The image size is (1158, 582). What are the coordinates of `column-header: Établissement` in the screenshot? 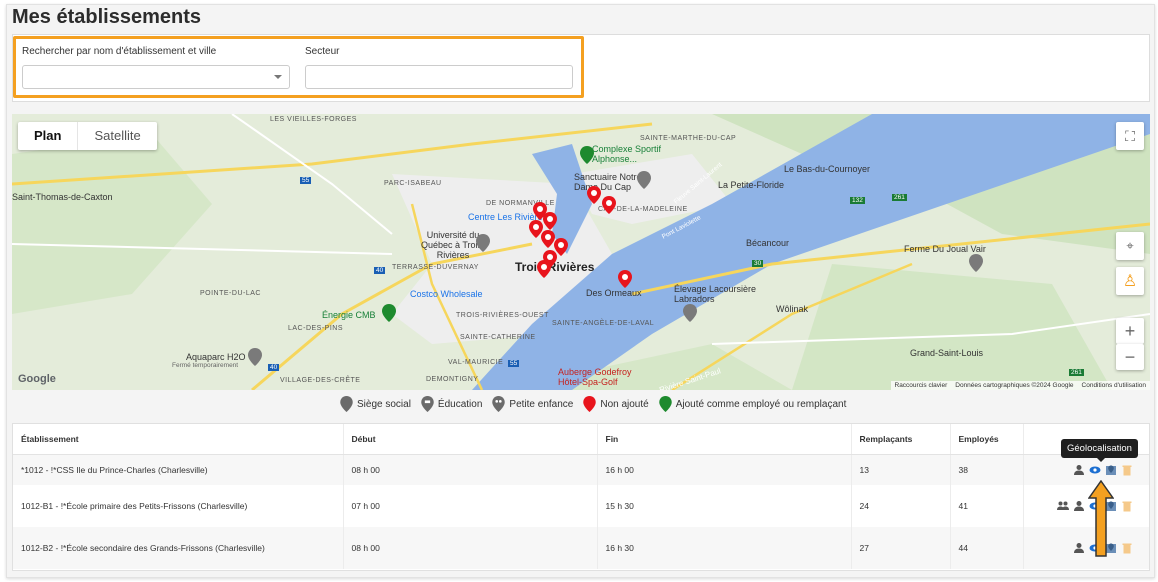 It's located at (178, 439).